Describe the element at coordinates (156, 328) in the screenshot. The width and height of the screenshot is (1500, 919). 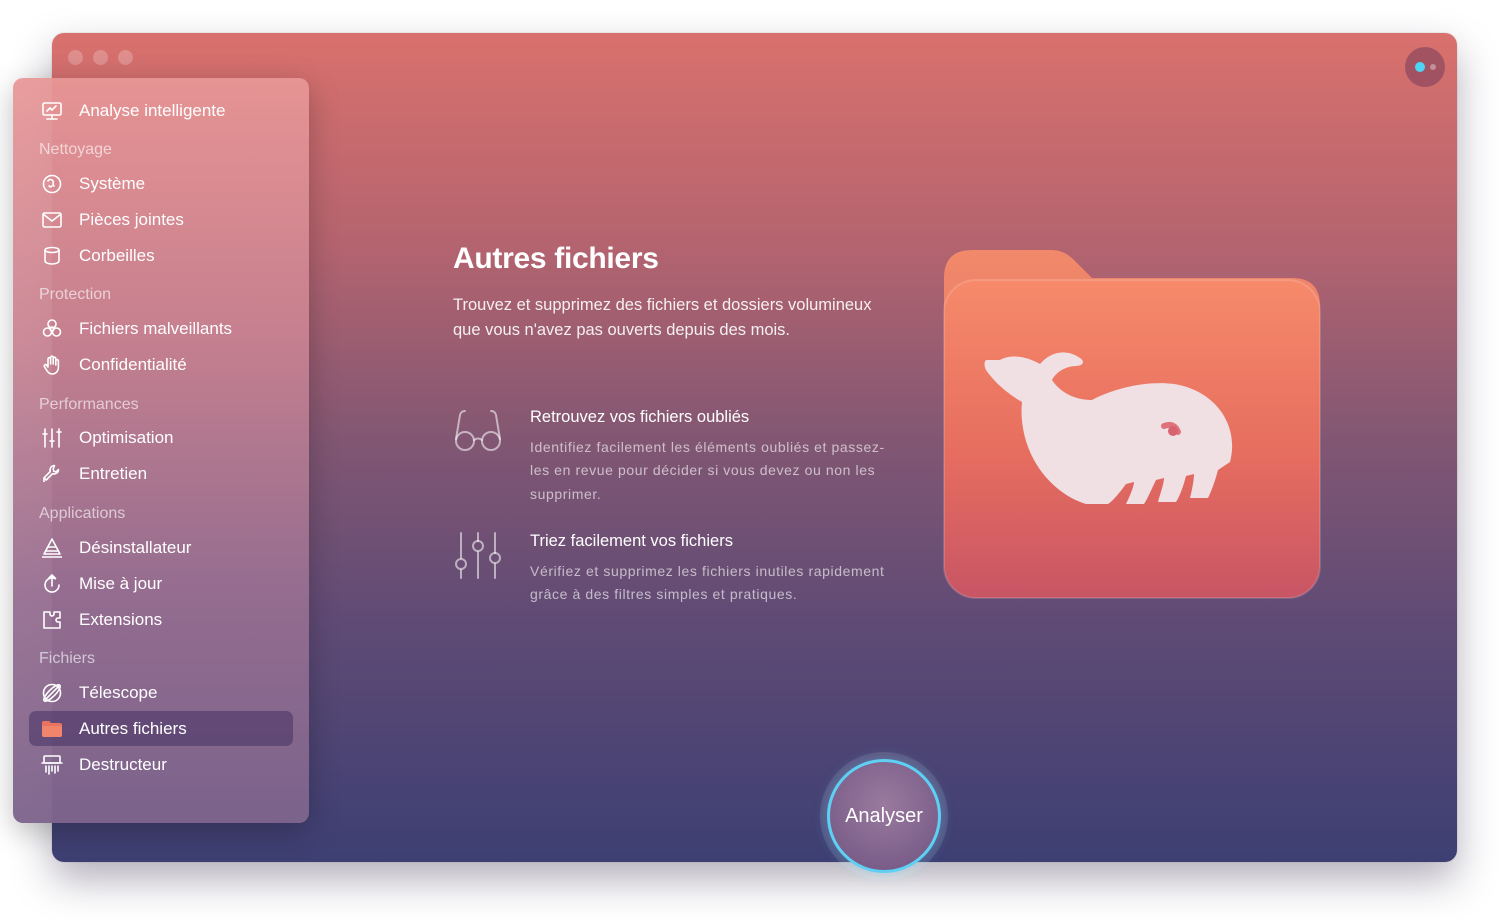
I see `sidebar-item-label: Fichiers malveillants` at that location.